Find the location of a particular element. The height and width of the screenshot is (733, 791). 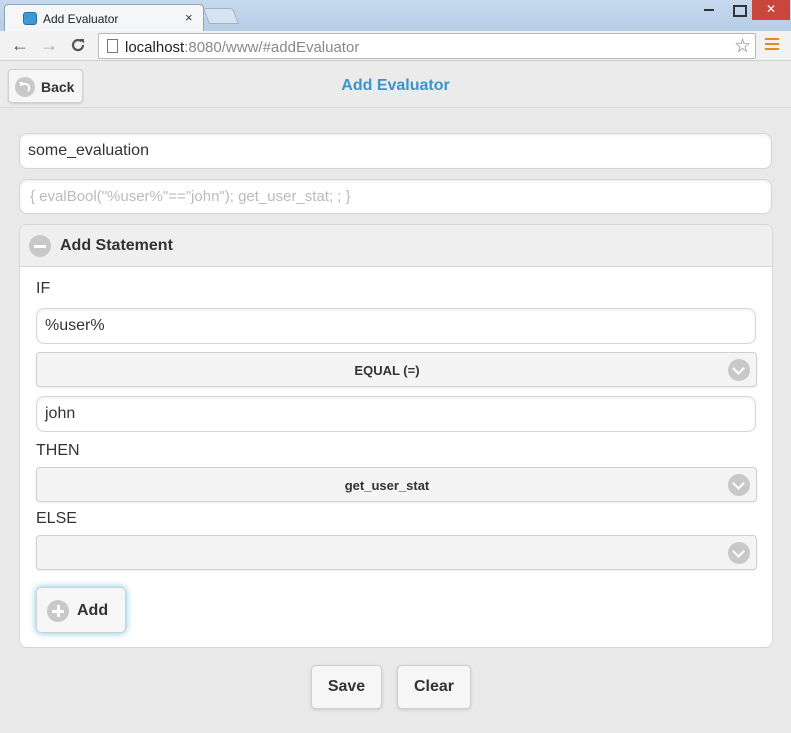

collapse-minus-icon is located at coordinates (40, 246).